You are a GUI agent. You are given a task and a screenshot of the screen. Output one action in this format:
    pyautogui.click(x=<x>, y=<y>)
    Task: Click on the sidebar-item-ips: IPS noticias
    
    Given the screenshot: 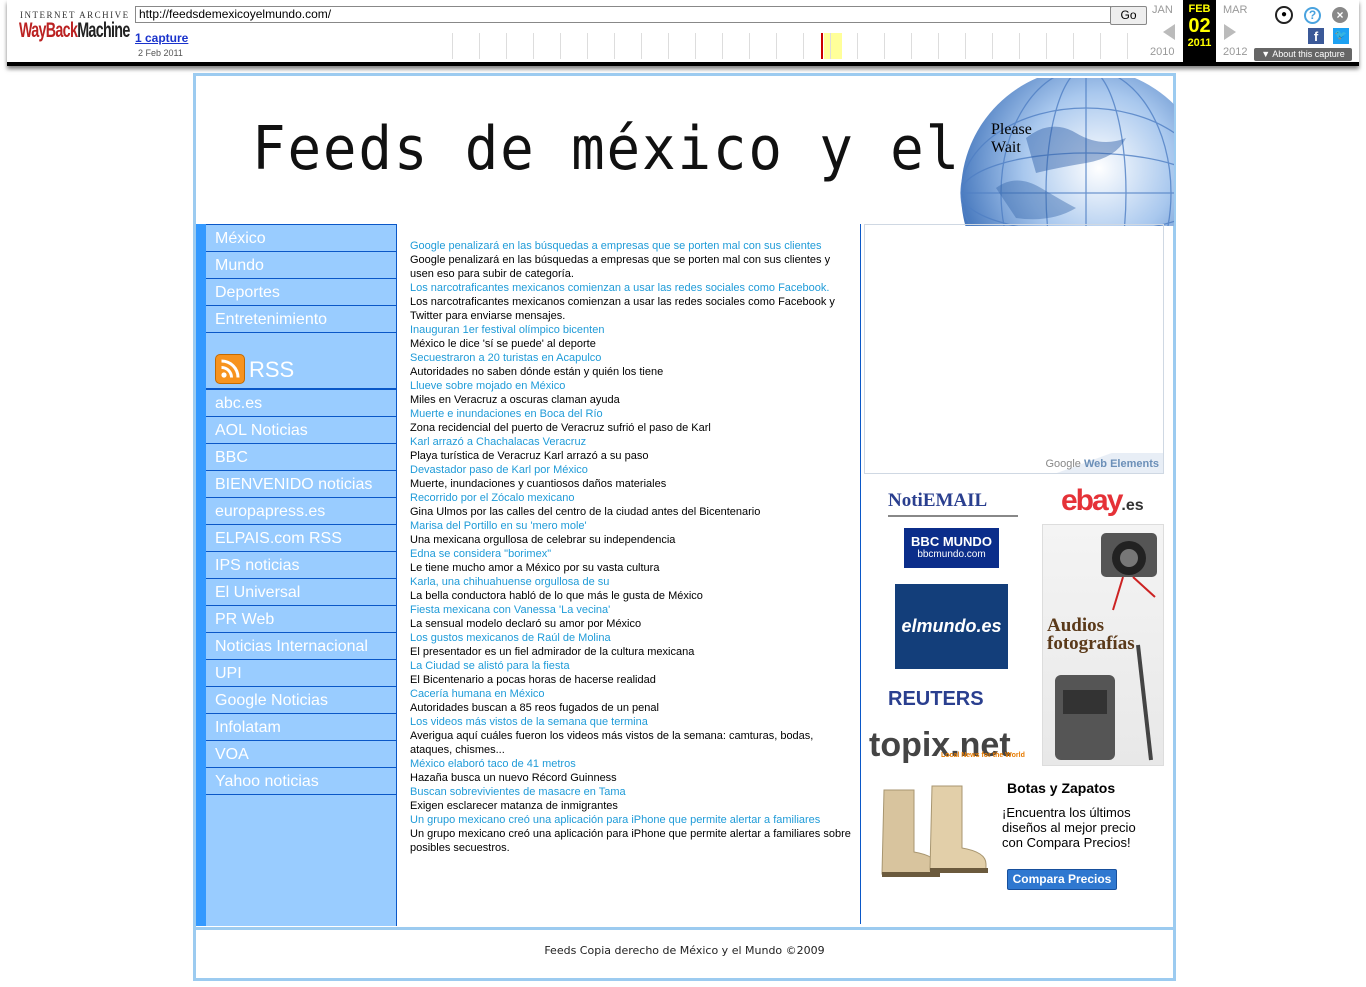 What is the action you would take?
    pyautogui.click(x=301, y=565)
    